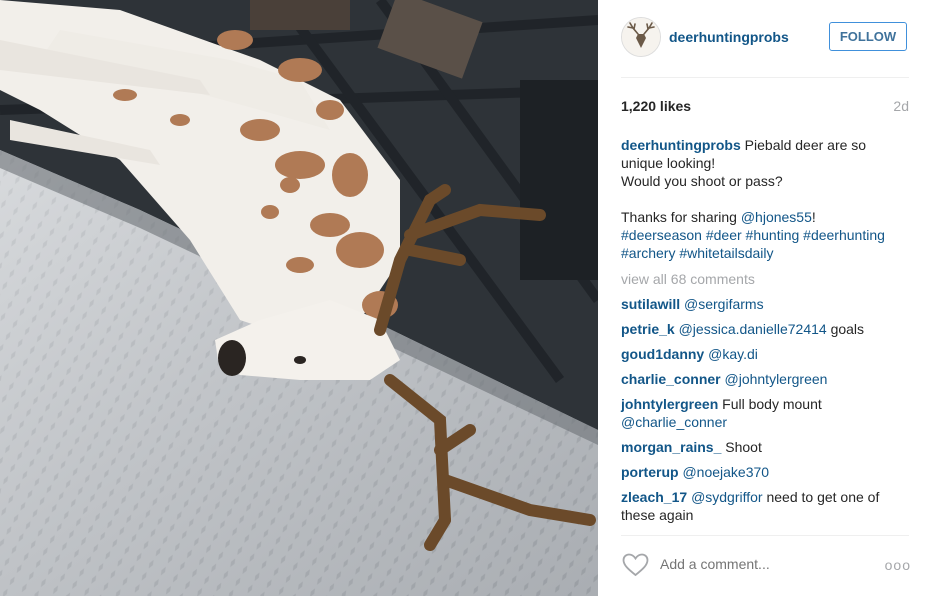 This screenshot has width=933, height=596. Describe the element at coordinates (773, 235) in the screenshot. I see `hashtag-hunting: #hunting` at that location.